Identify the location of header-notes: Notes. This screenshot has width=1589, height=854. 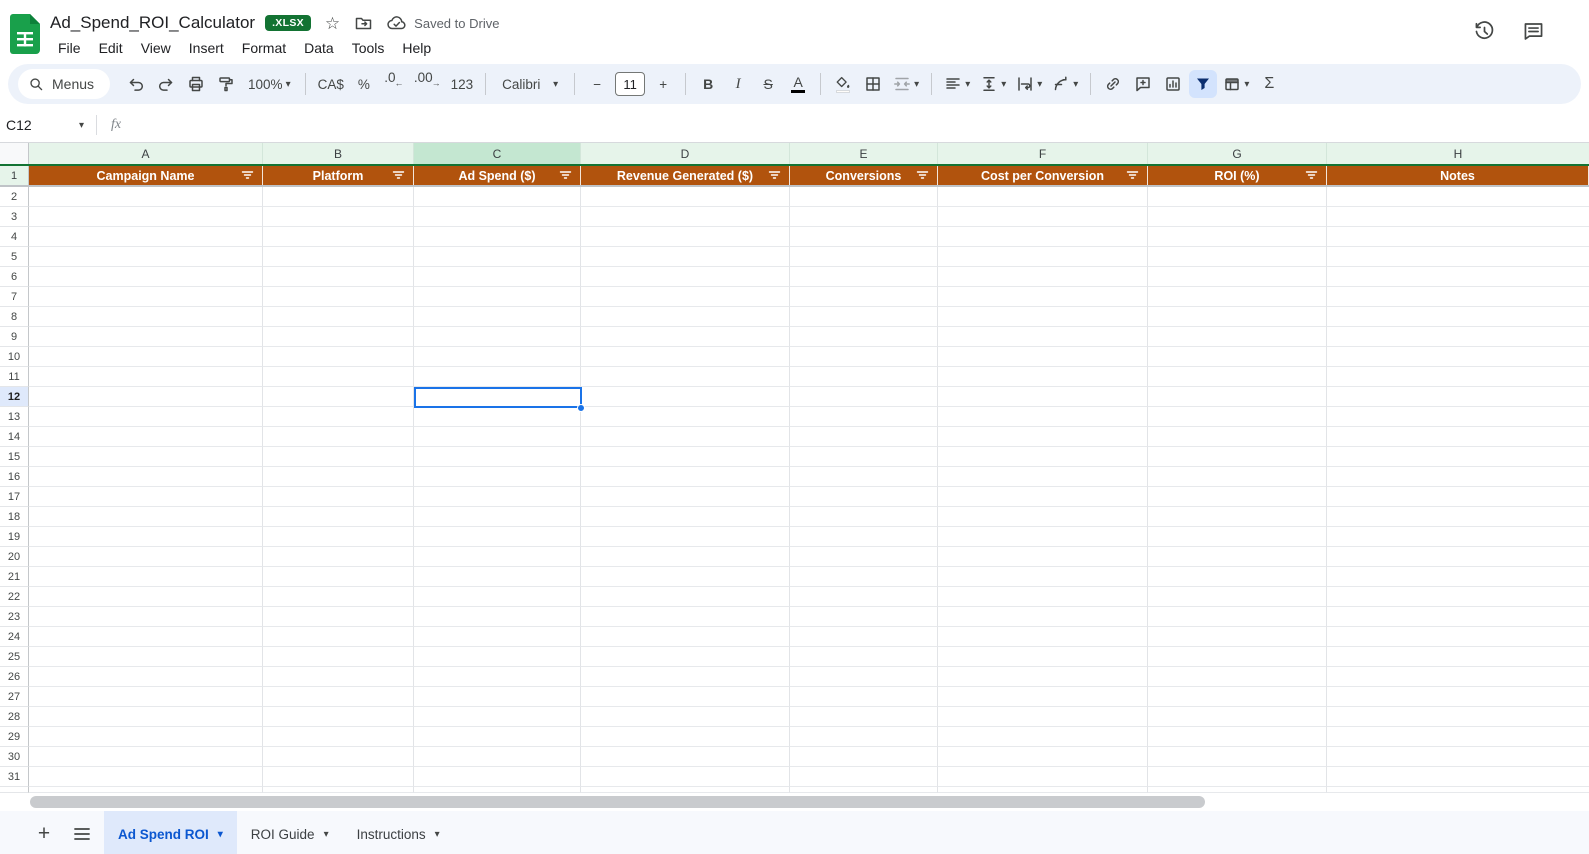
(1458, 175).